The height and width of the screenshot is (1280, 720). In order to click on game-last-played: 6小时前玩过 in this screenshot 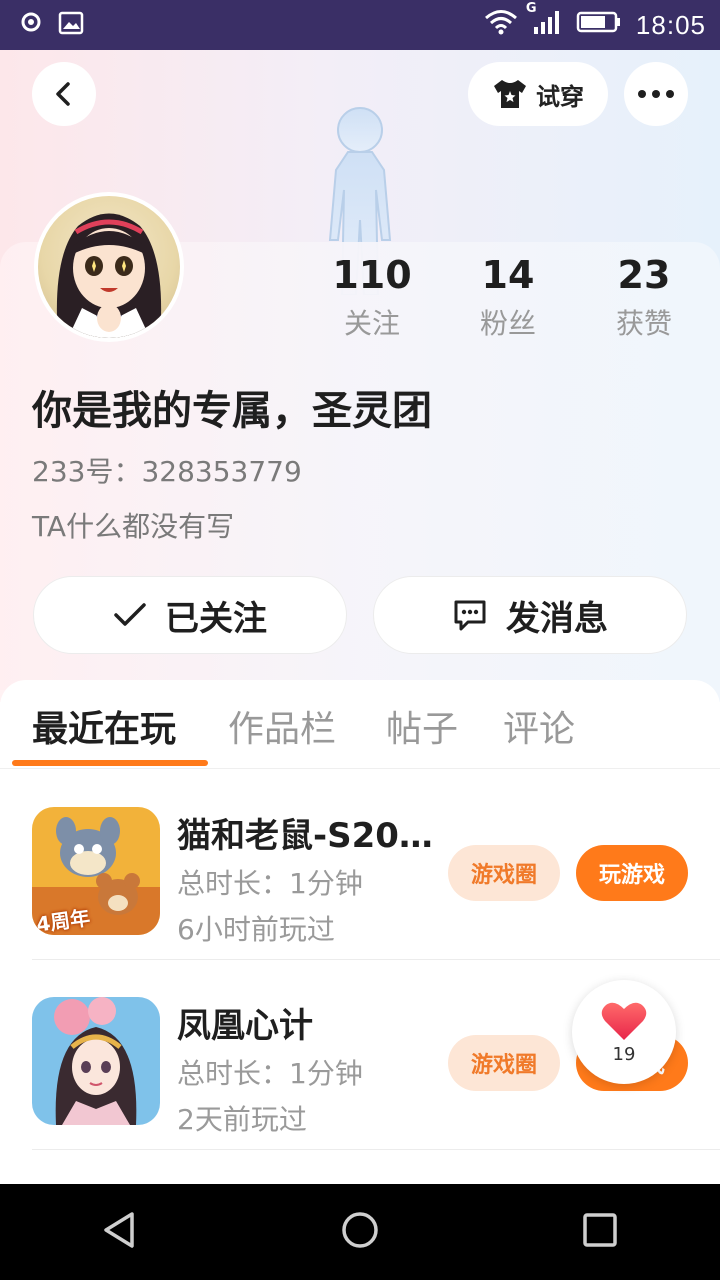, I will do `click(256, 929)`.